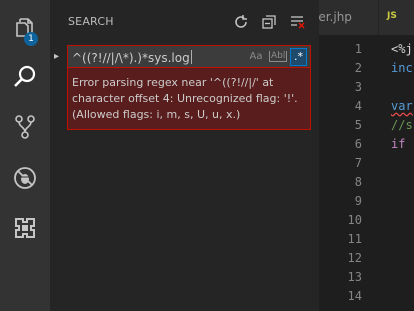  I want to click on search-input: ^((?!//|/\*).)*sys.log Aa Abl .*, so click(189, 56).